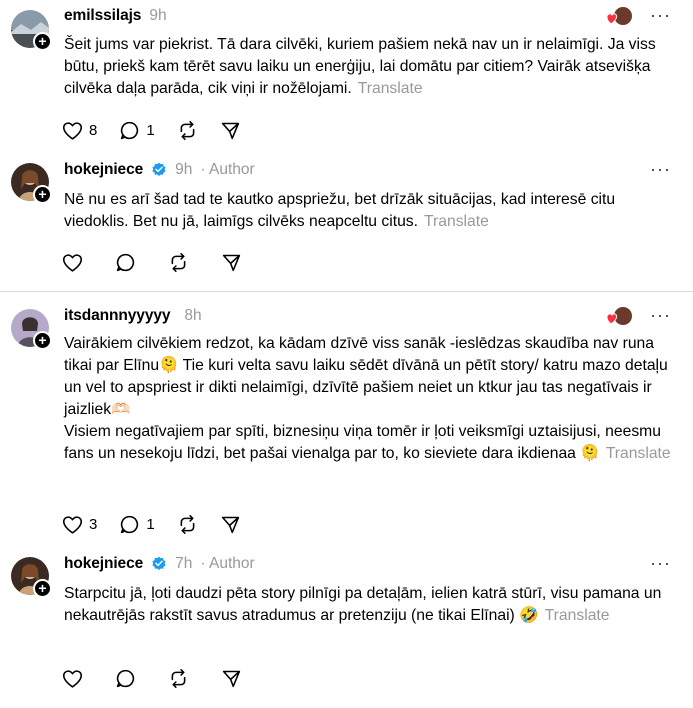  Describe the element at coordinates (193, 315) in the screenshot. I see `post-time: 8h` at that location.